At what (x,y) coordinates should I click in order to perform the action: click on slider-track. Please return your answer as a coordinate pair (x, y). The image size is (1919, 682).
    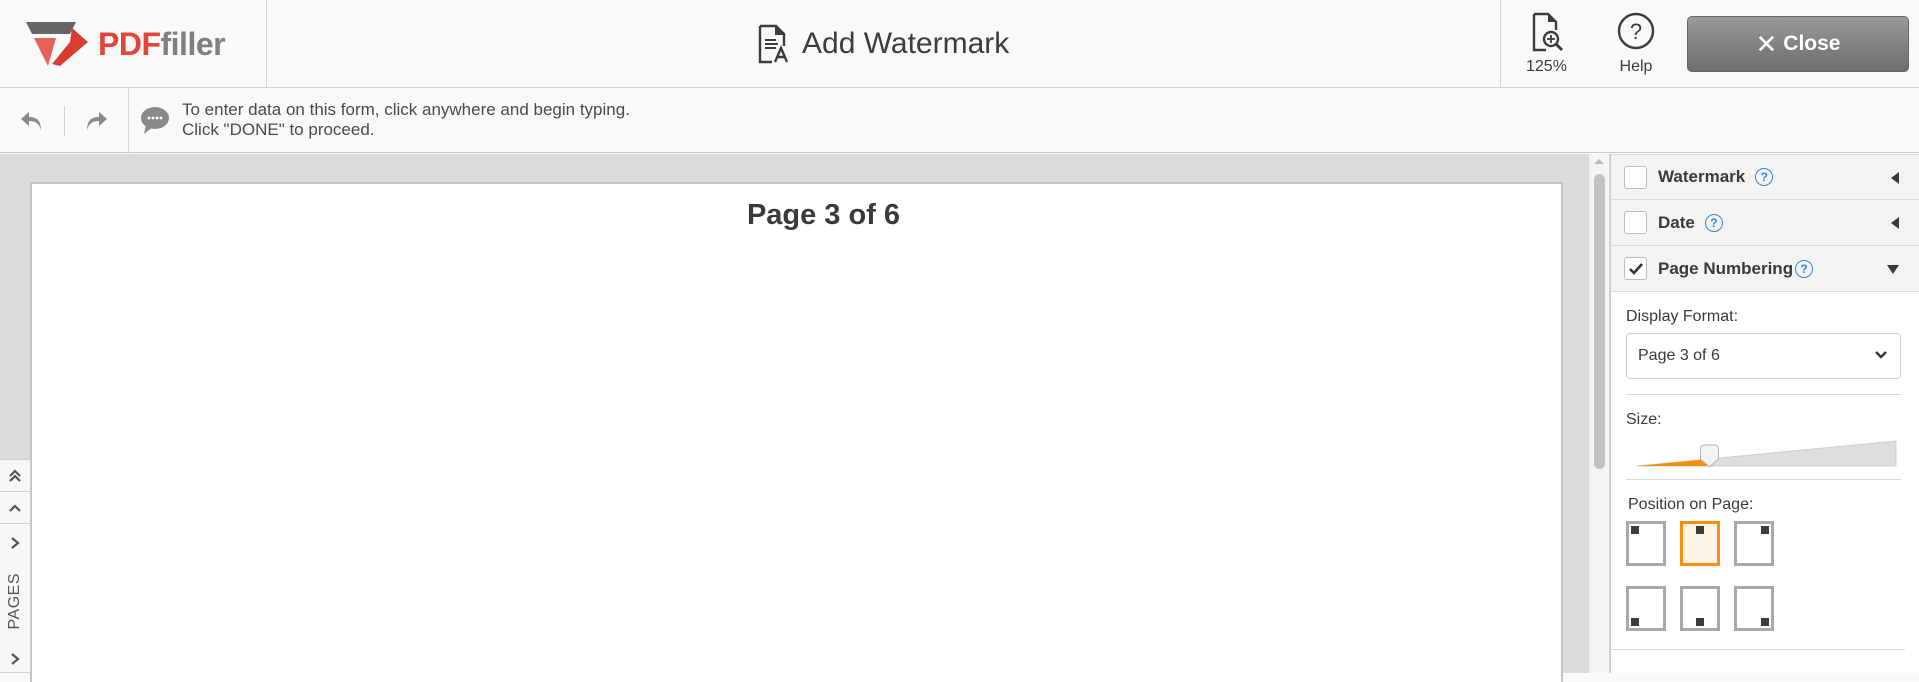
    Looking at the image, I should click on (1766, 453).